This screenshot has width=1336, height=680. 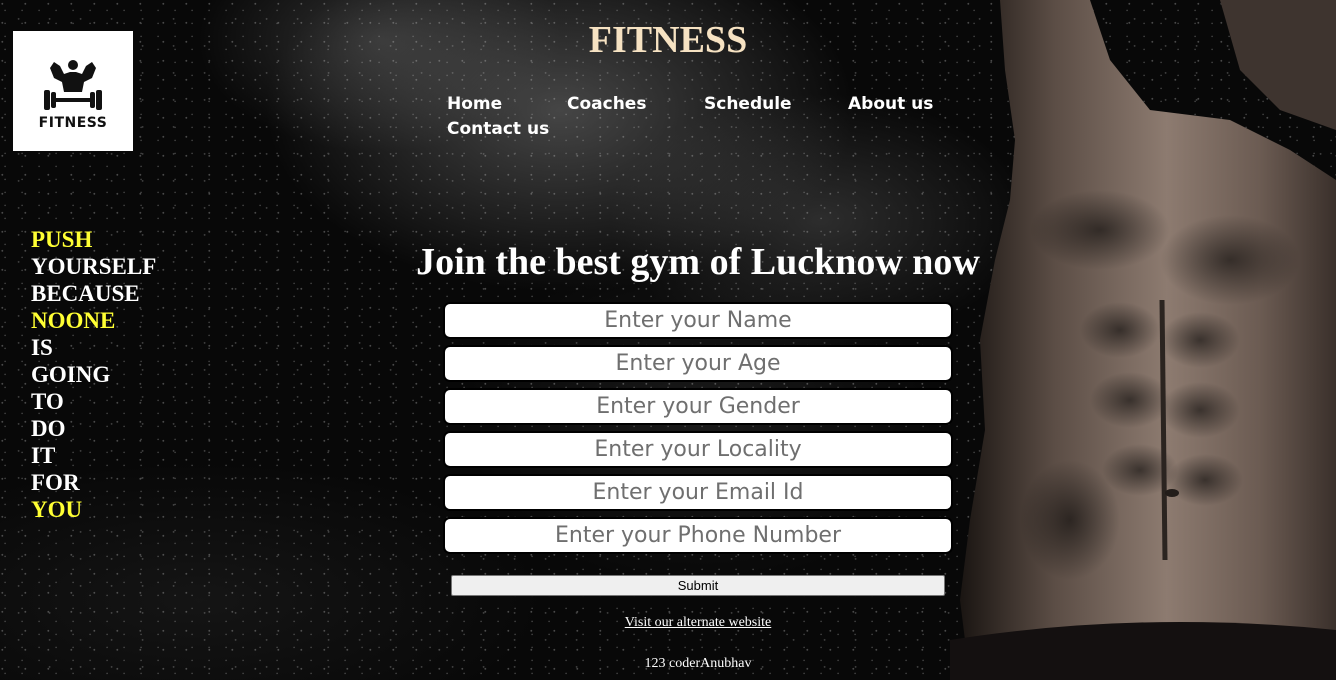 What do you see at coordinates (606, 104) in the screenshot?
I see `nav-coaches: Coaches` at bounding box center [606, 104].